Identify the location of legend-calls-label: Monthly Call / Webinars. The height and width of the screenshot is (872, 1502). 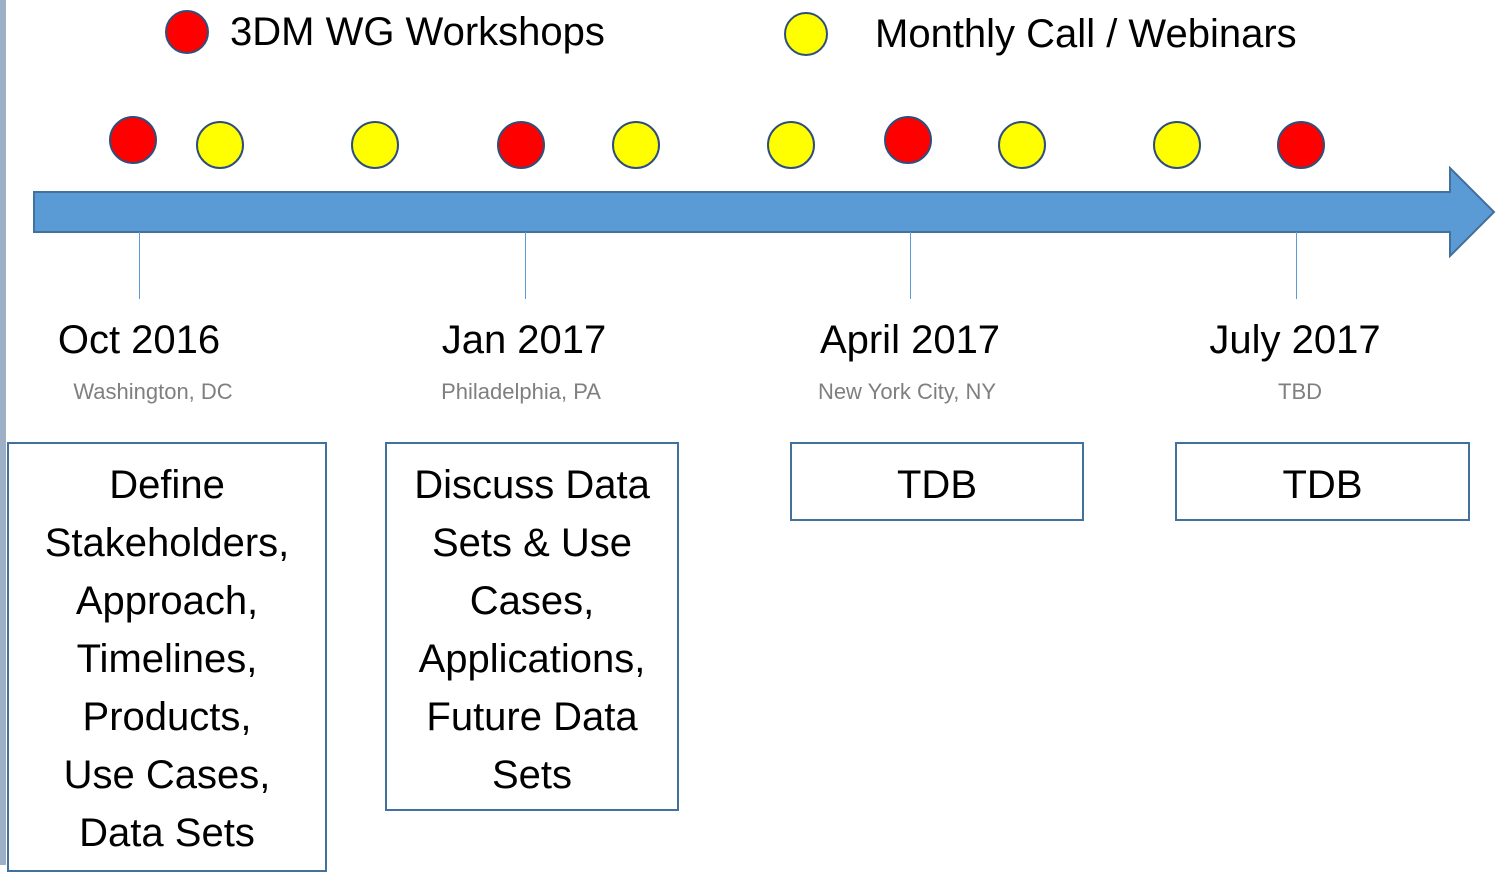
(1086, 34).